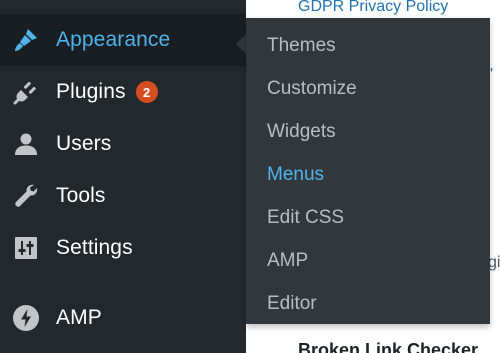 The image size is (500, 353). What do you see at coordinates (26, 144) in the screenshot?
I see `user-icon` at bounding box center [26, 144].